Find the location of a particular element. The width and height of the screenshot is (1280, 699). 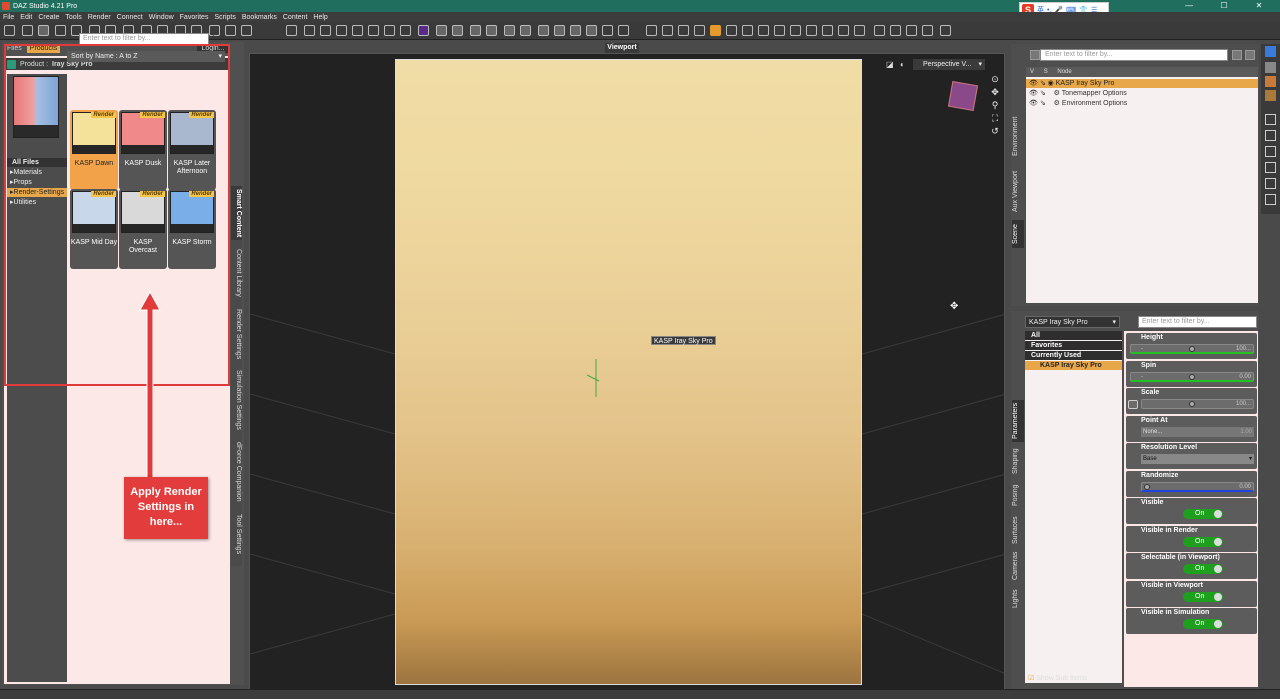

draw-style-icon: ◐ is located at coordinates (902, 64).